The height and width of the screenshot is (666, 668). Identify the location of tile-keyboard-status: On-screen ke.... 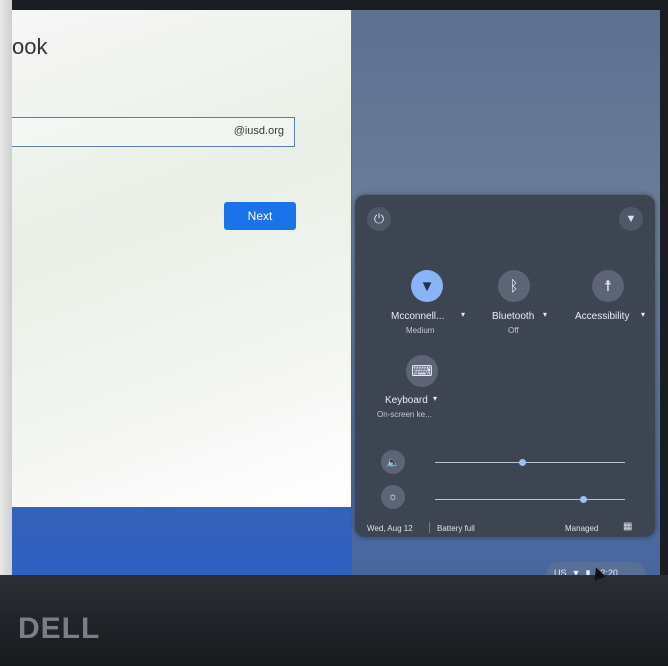
(404, 414).